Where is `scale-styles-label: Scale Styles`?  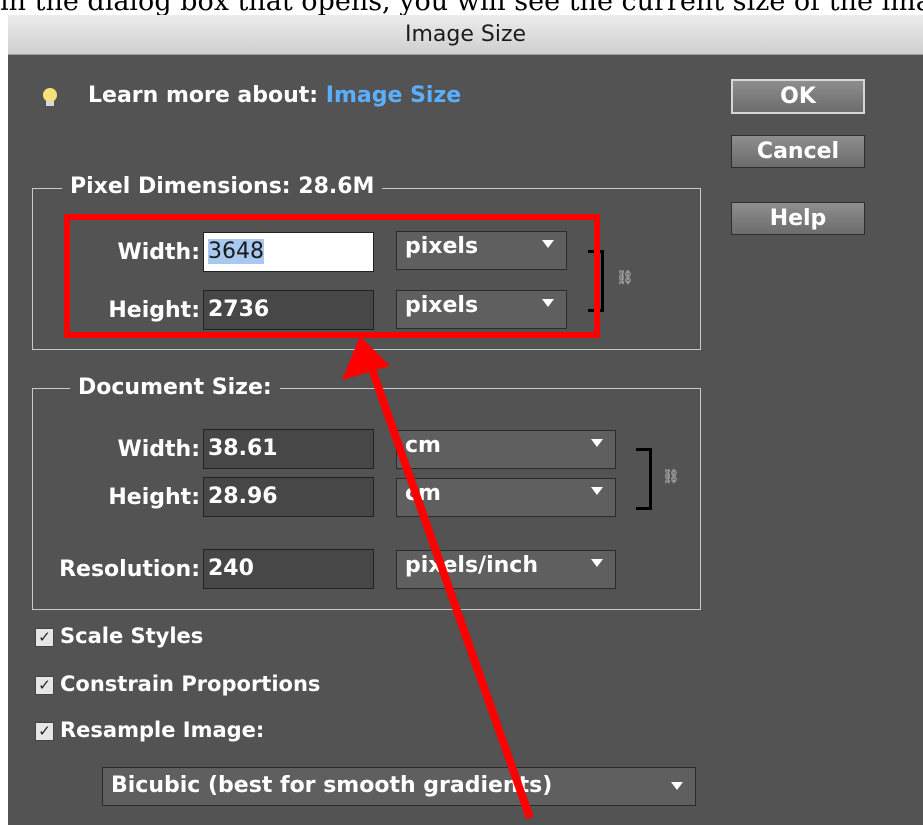 scale-styles-label: Scale Styles is located at coordinates (132, 636).